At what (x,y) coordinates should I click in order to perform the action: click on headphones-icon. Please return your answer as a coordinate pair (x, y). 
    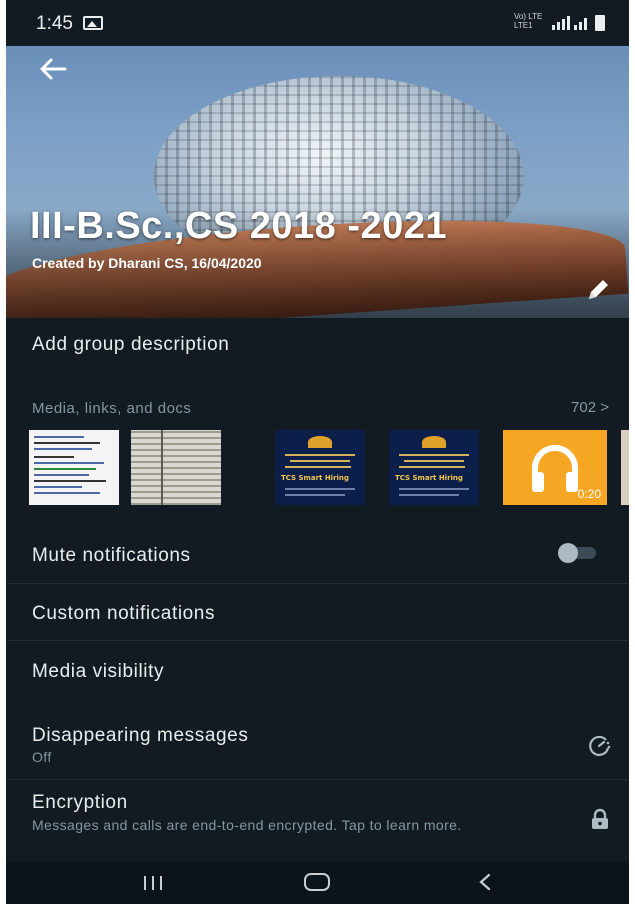
    Looking at the image, I should click on (555, 468).